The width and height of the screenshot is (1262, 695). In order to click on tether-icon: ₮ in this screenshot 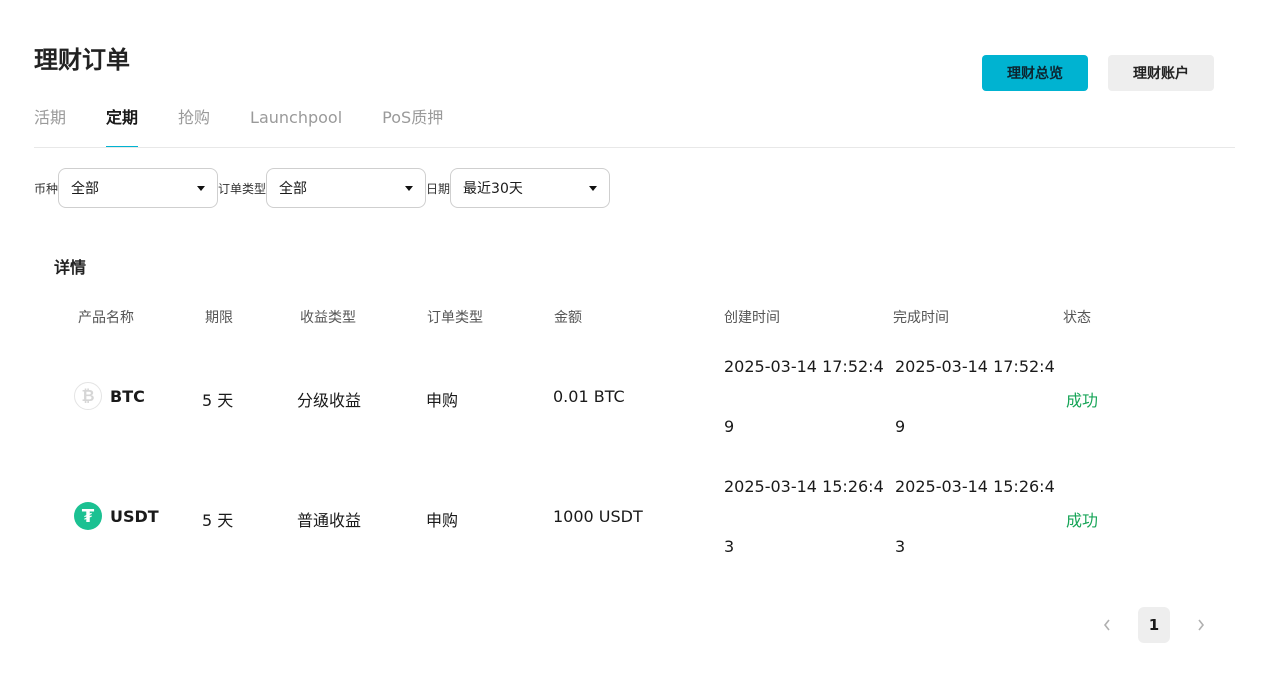, I will do `click(88, 516)`.